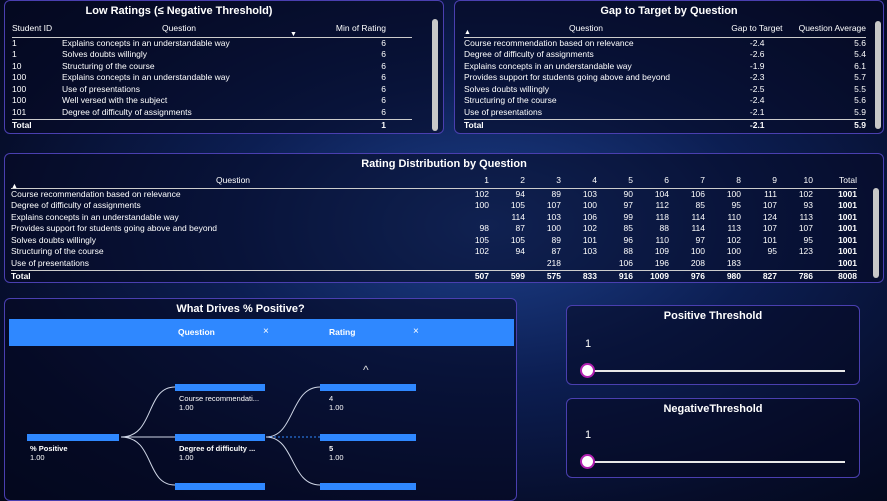 The image size is (887, 501). What do you see at coordinates (860, 88) in the screenshot?
I see `average-cell: 5.5` at bounding box center [860, 88].